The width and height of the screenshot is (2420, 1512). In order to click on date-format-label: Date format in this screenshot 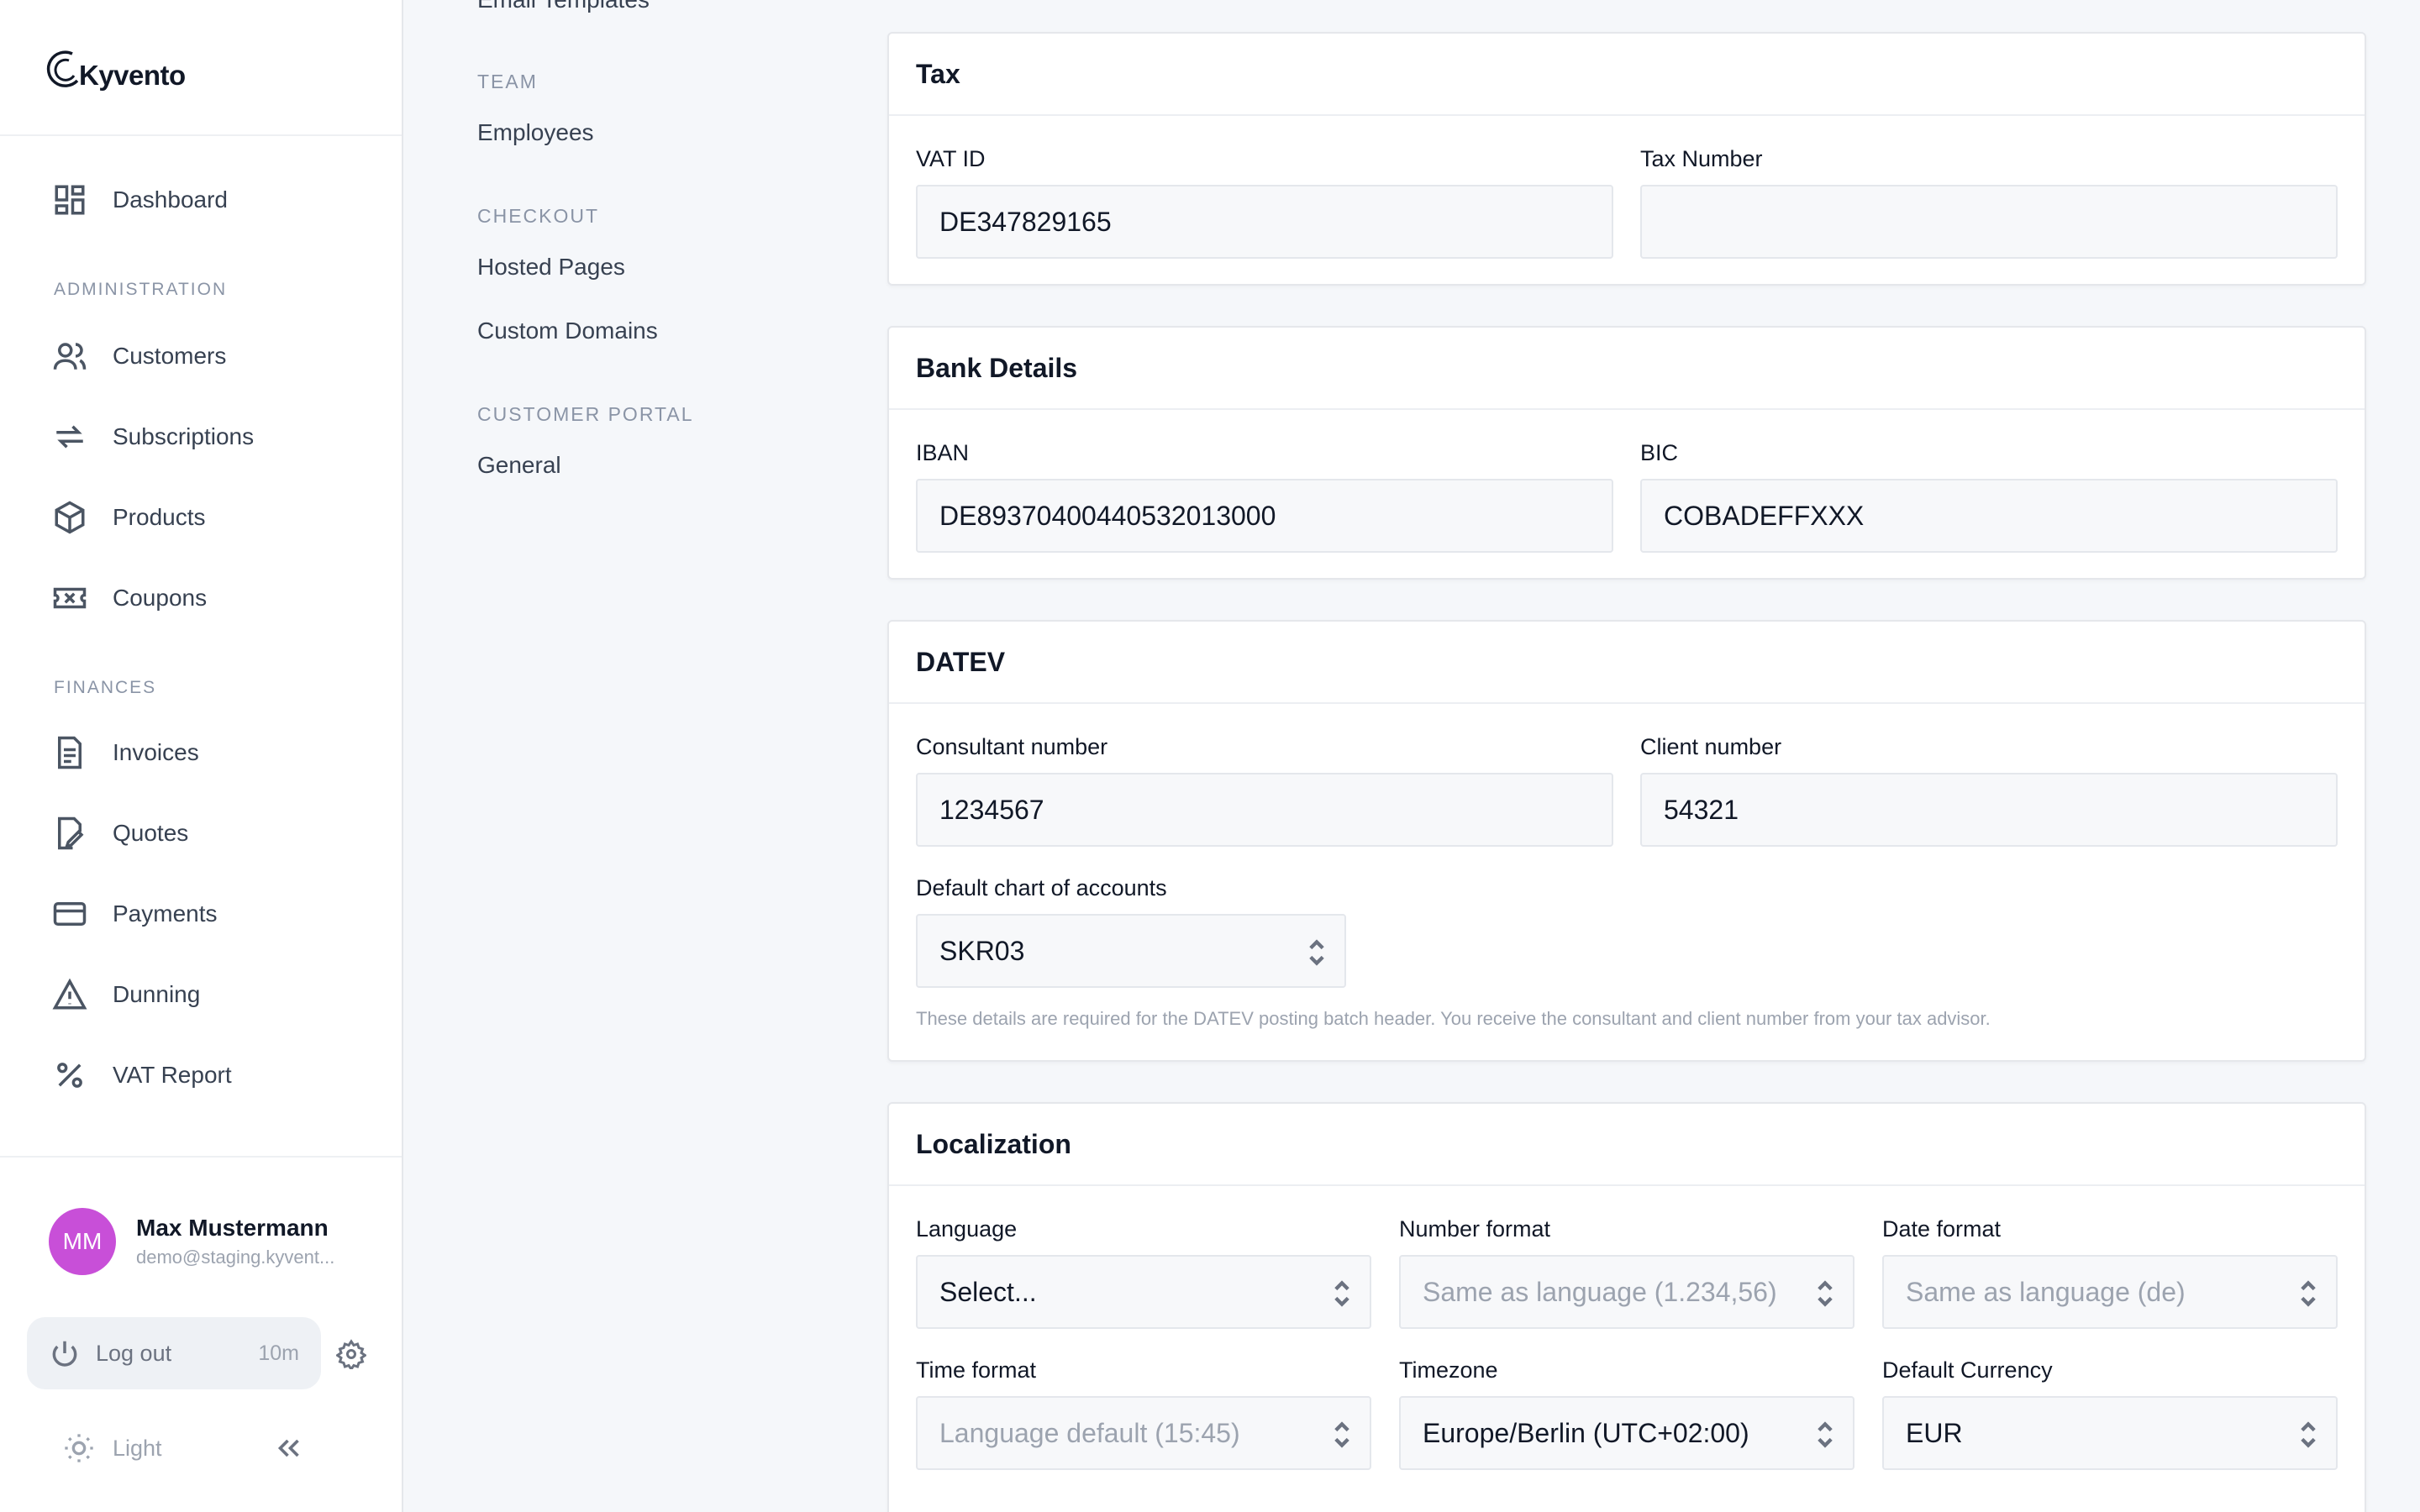, I will do `click(1942, 1229)`.